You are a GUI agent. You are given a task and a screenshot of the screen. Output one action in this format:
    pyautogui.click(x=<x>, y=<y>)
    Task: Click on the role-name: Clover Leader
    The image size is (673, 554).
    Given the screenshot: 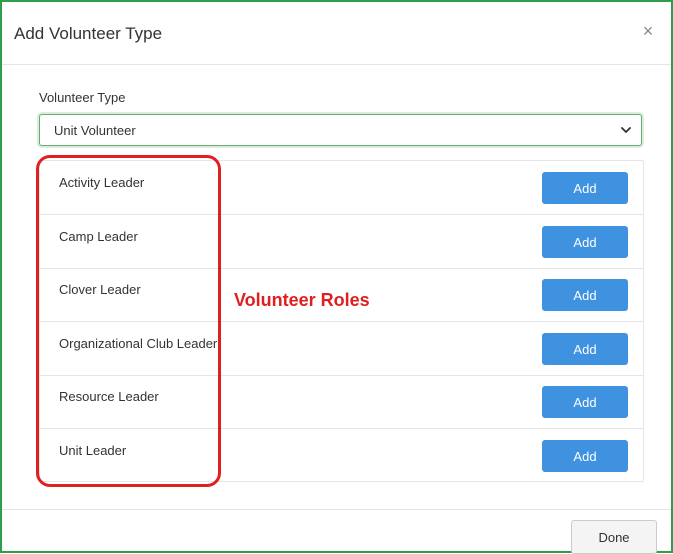 What is the action you would take?
    pyautogui.click(x=100, y=289)
    